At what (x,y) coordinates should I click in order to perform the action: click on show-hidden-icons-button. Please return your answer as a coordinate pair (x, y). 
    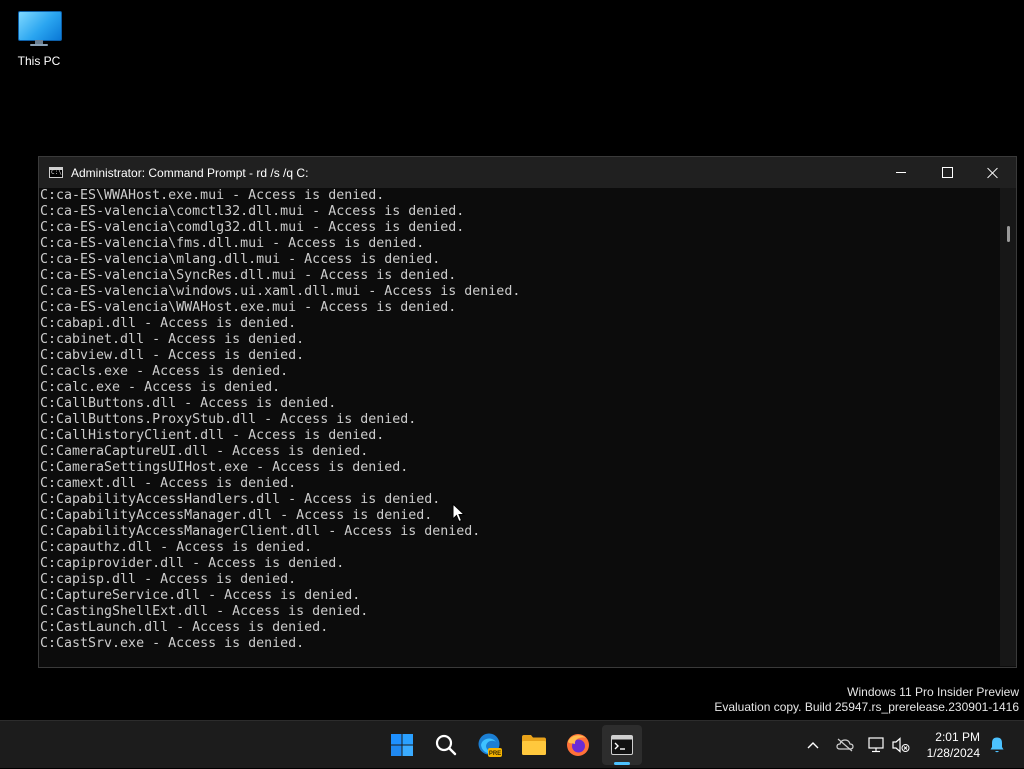
    Looking at the image, I should click on (813, 745).